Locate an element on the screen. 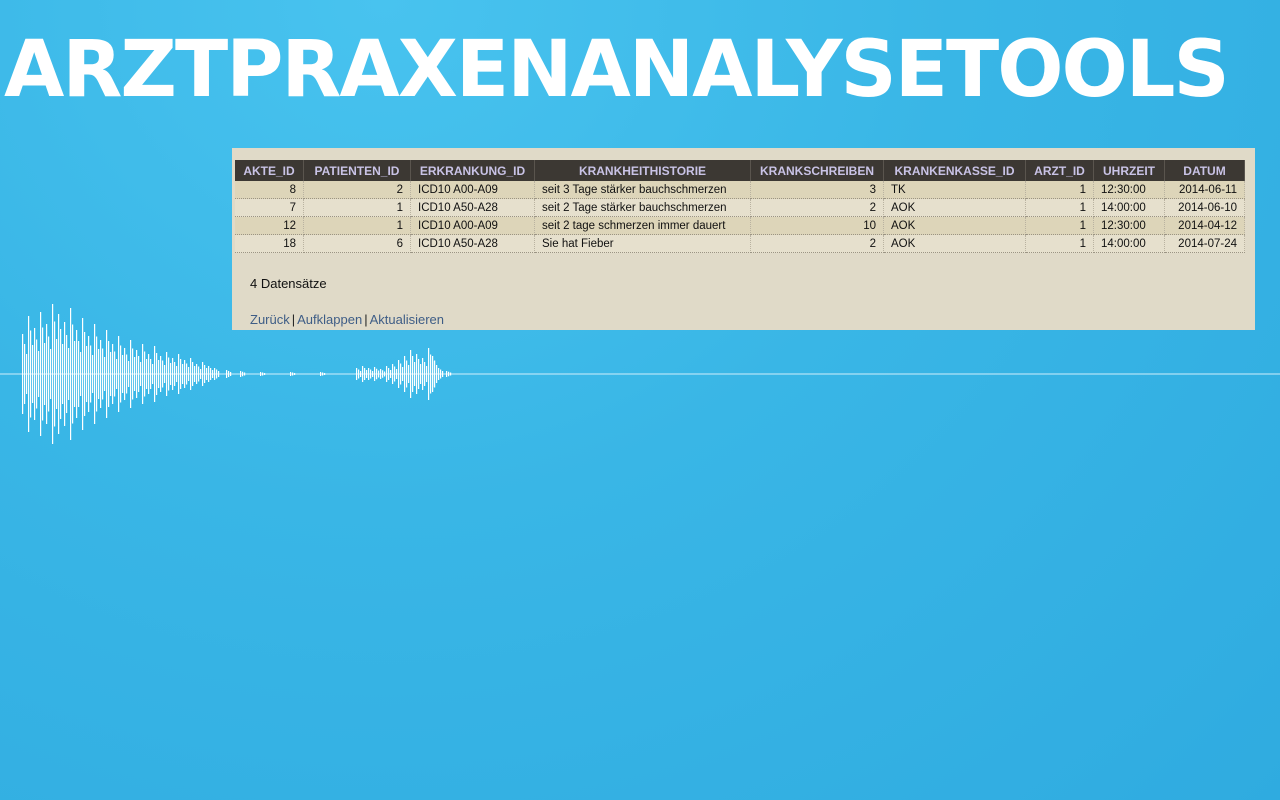  cell-akte-id: 12 is located at coordinates (269, 225).